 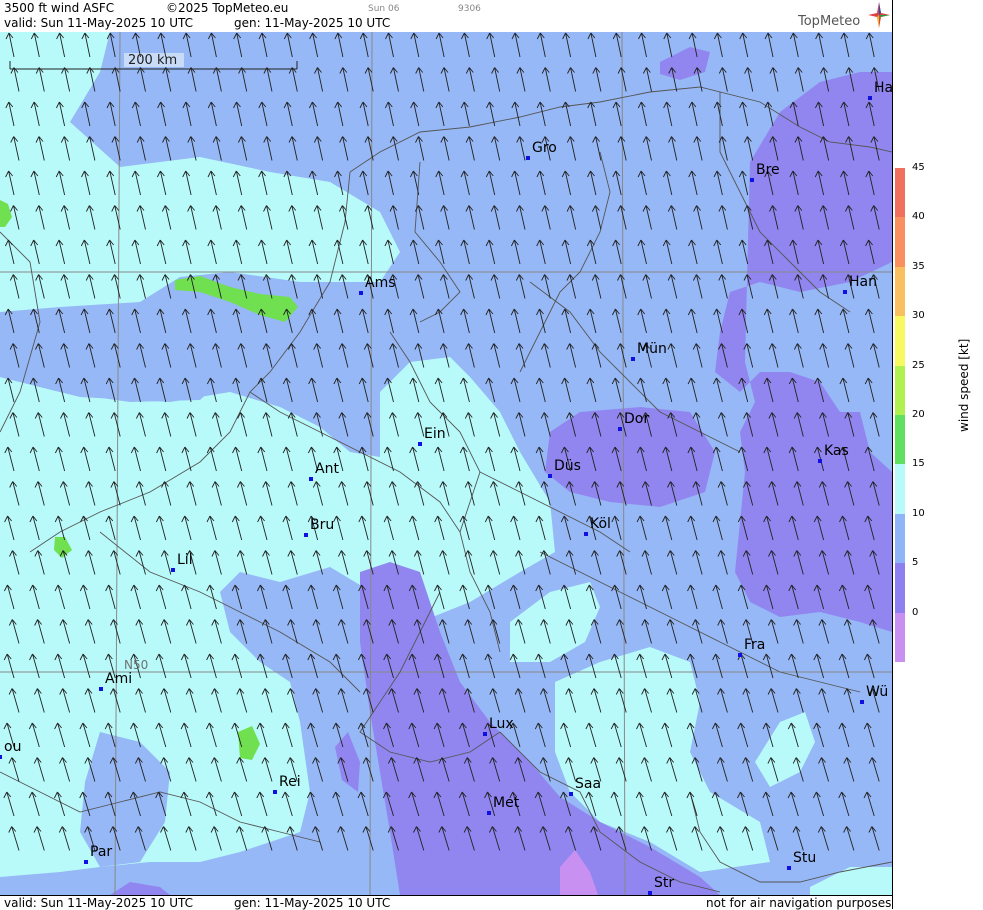 What do you see at coordinates (185, 560) in the screenshot?
I see `city-label: Lil` at bounding box center [185, 560].